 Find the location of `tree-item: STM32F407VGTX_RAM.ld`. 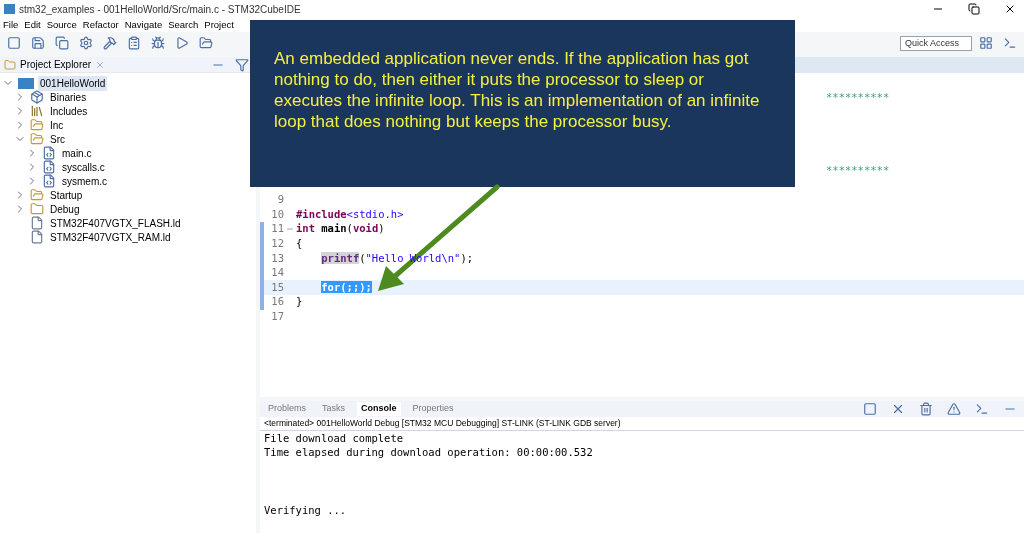

tree-item: STM32F407VGTX_RAM.ld is located at coordinates (110, 237).